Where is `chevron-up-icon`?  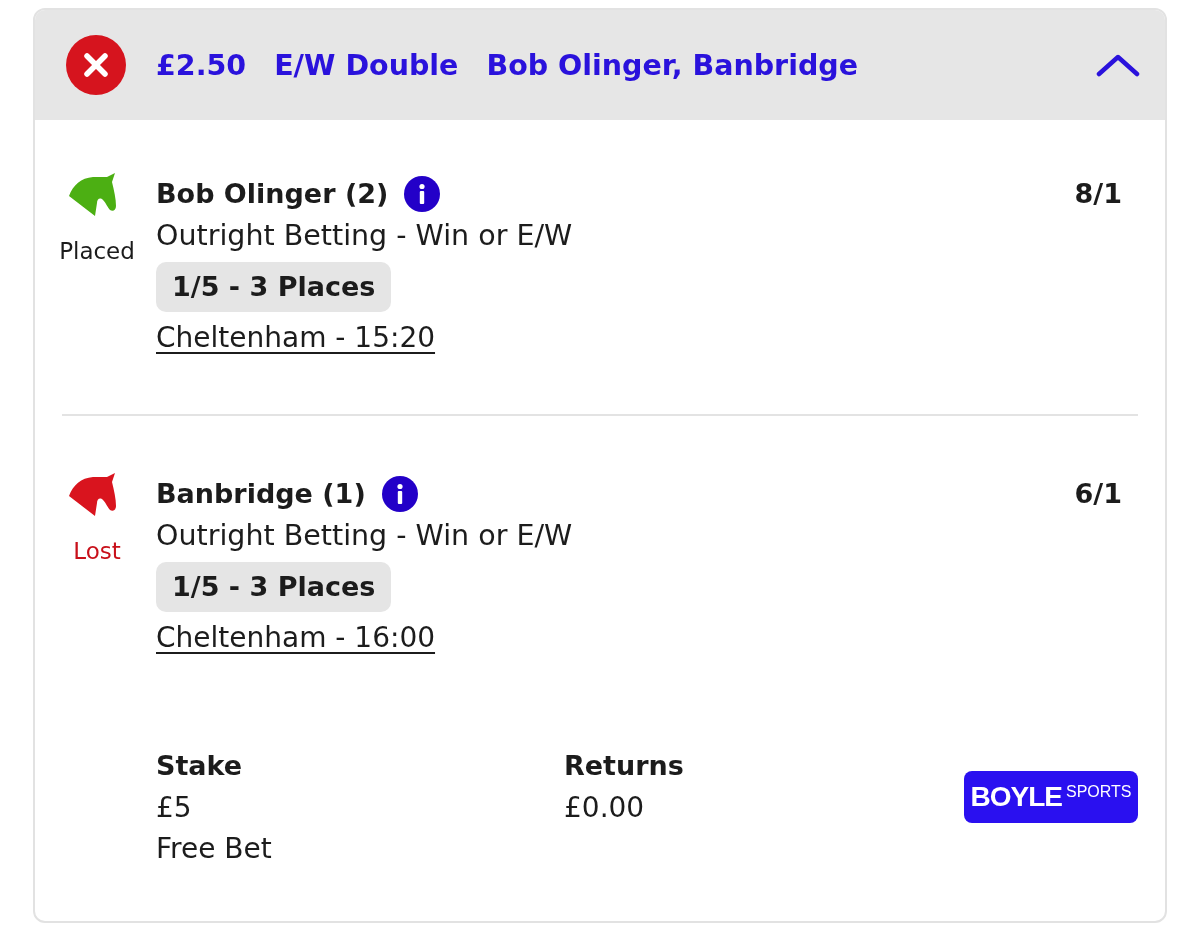
chevron-up-icon is located at coordinates (1118, 65).